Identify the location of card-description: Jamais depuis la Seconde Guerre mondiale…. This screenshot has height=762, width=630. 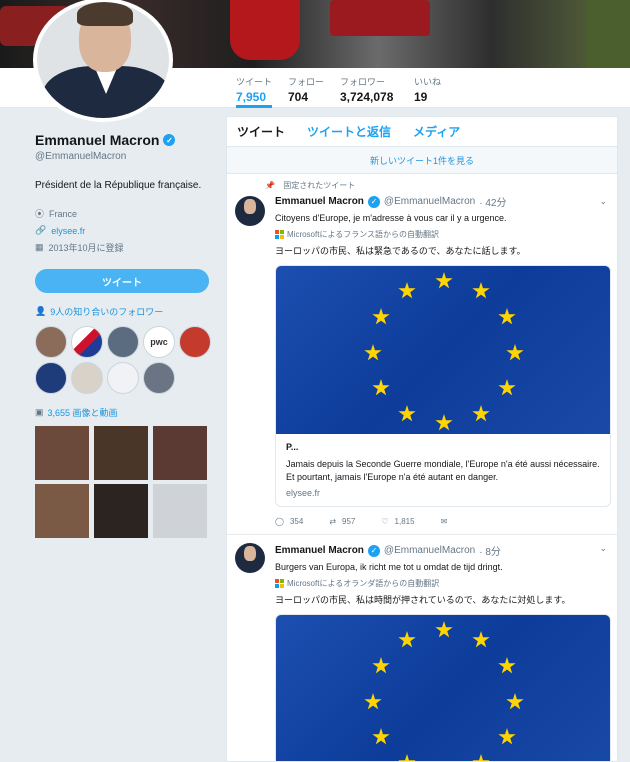
(443, 470).